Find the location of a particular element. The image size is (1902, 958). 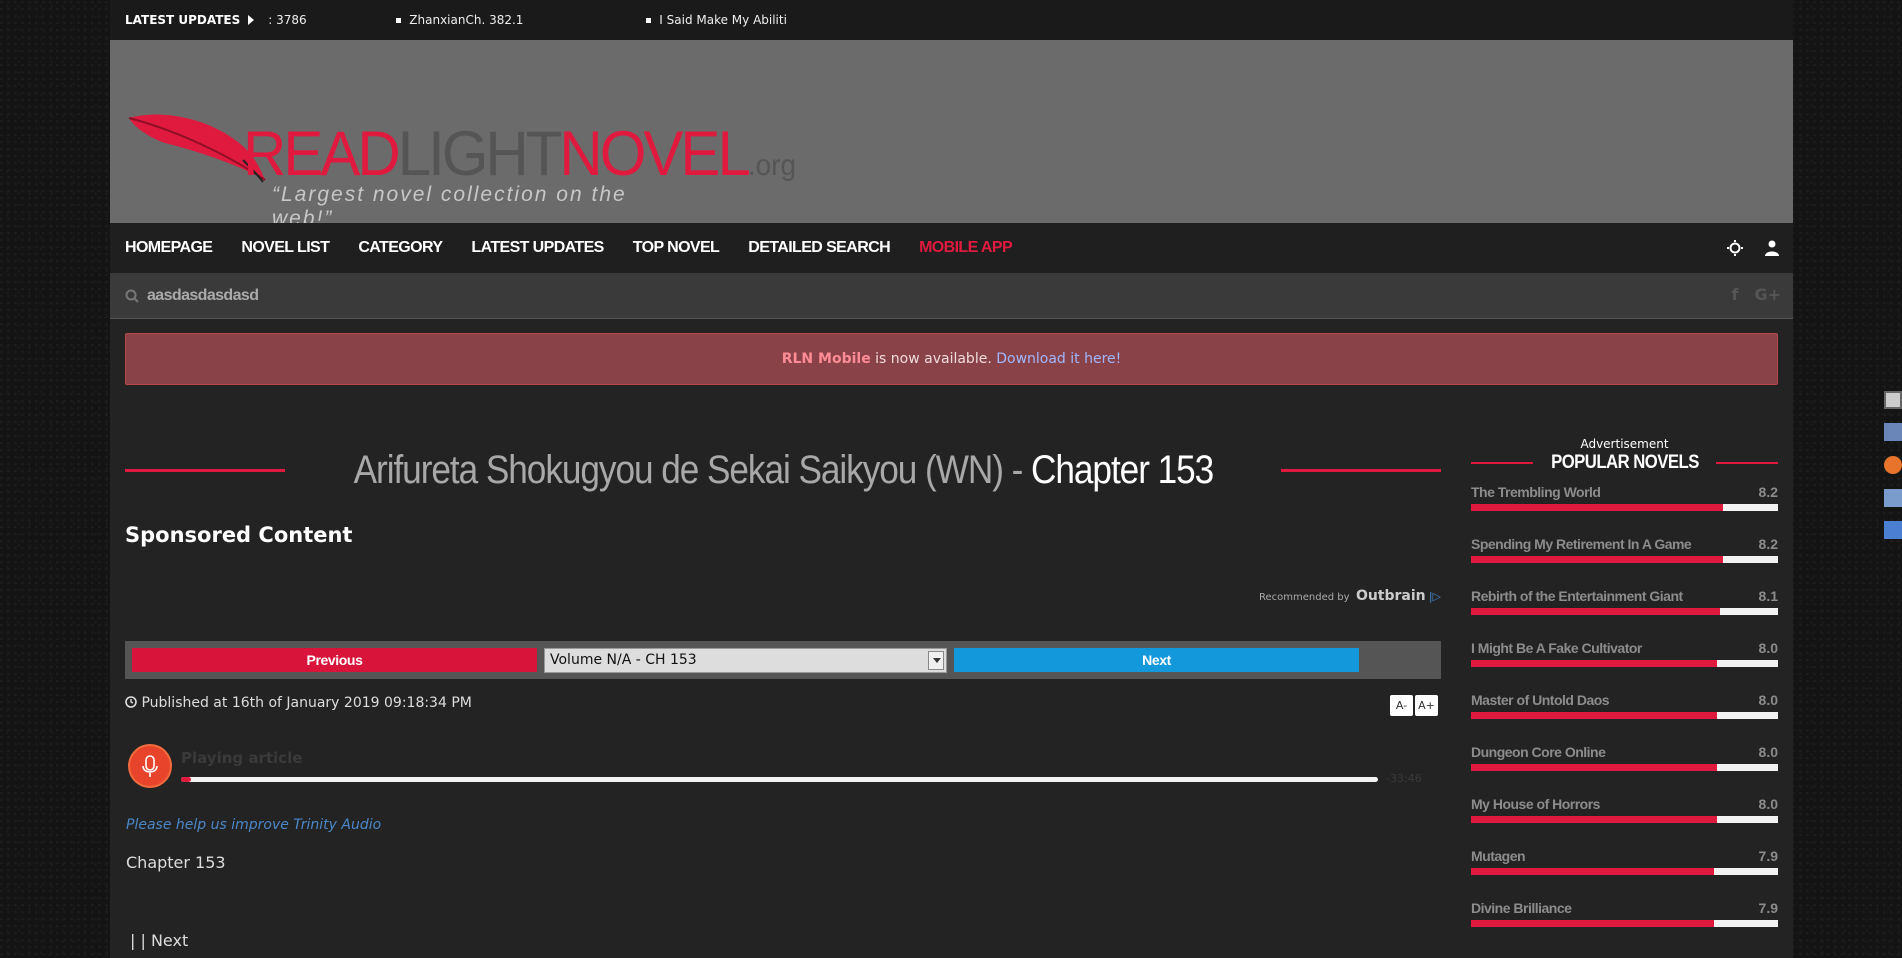

theme-toggle-icon is located at coordinates (1735, 248).